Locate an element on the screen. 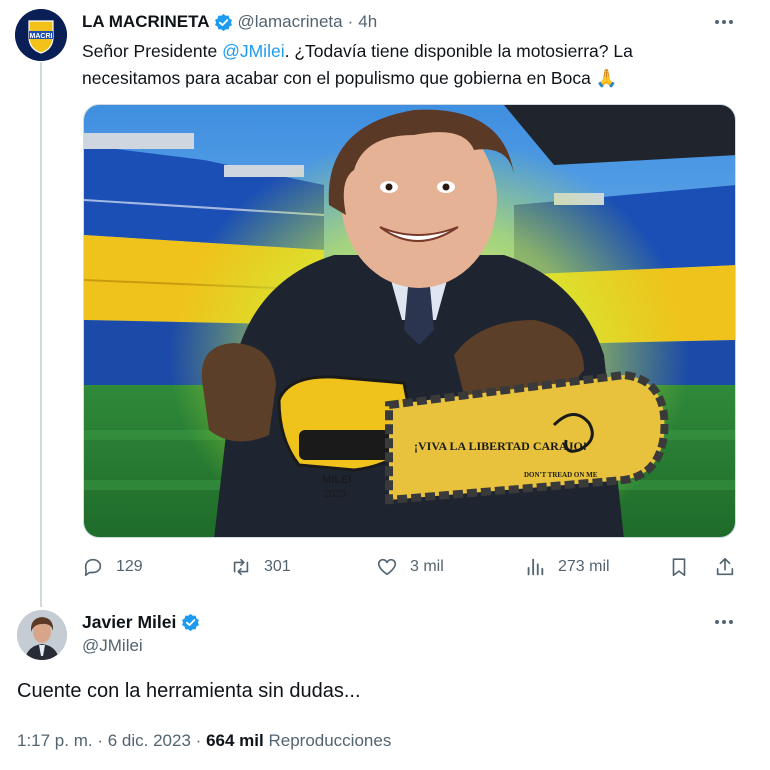 The height and width of the screenshot is (770, 770). tweet-date: 6 dic. 2023 is located at coordinates (149, 740).